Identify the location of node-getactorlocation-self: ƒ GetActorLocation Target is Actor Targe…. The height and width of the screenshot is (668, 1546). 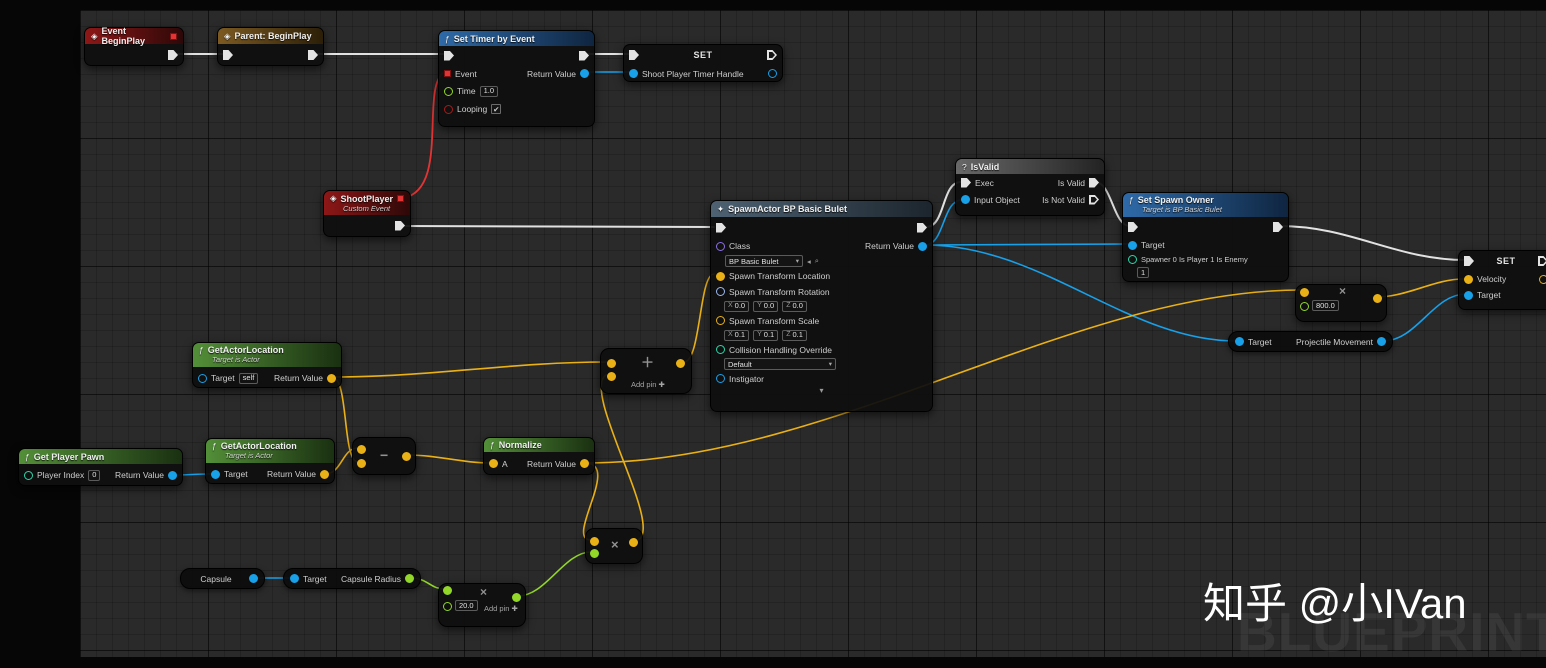
(267, 365).